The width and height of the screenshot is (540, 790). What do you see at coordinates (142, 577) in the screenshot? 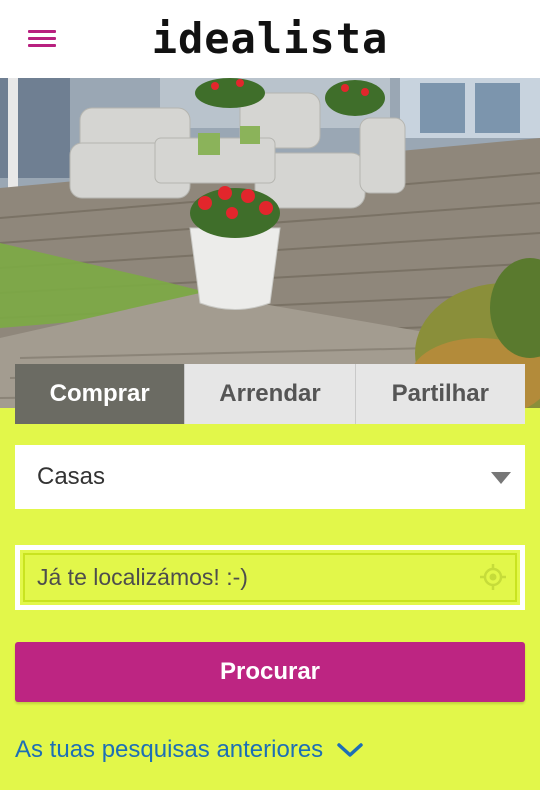
I see `location-value: Já te localizámos! :-)` at bounding box center [142, 577].